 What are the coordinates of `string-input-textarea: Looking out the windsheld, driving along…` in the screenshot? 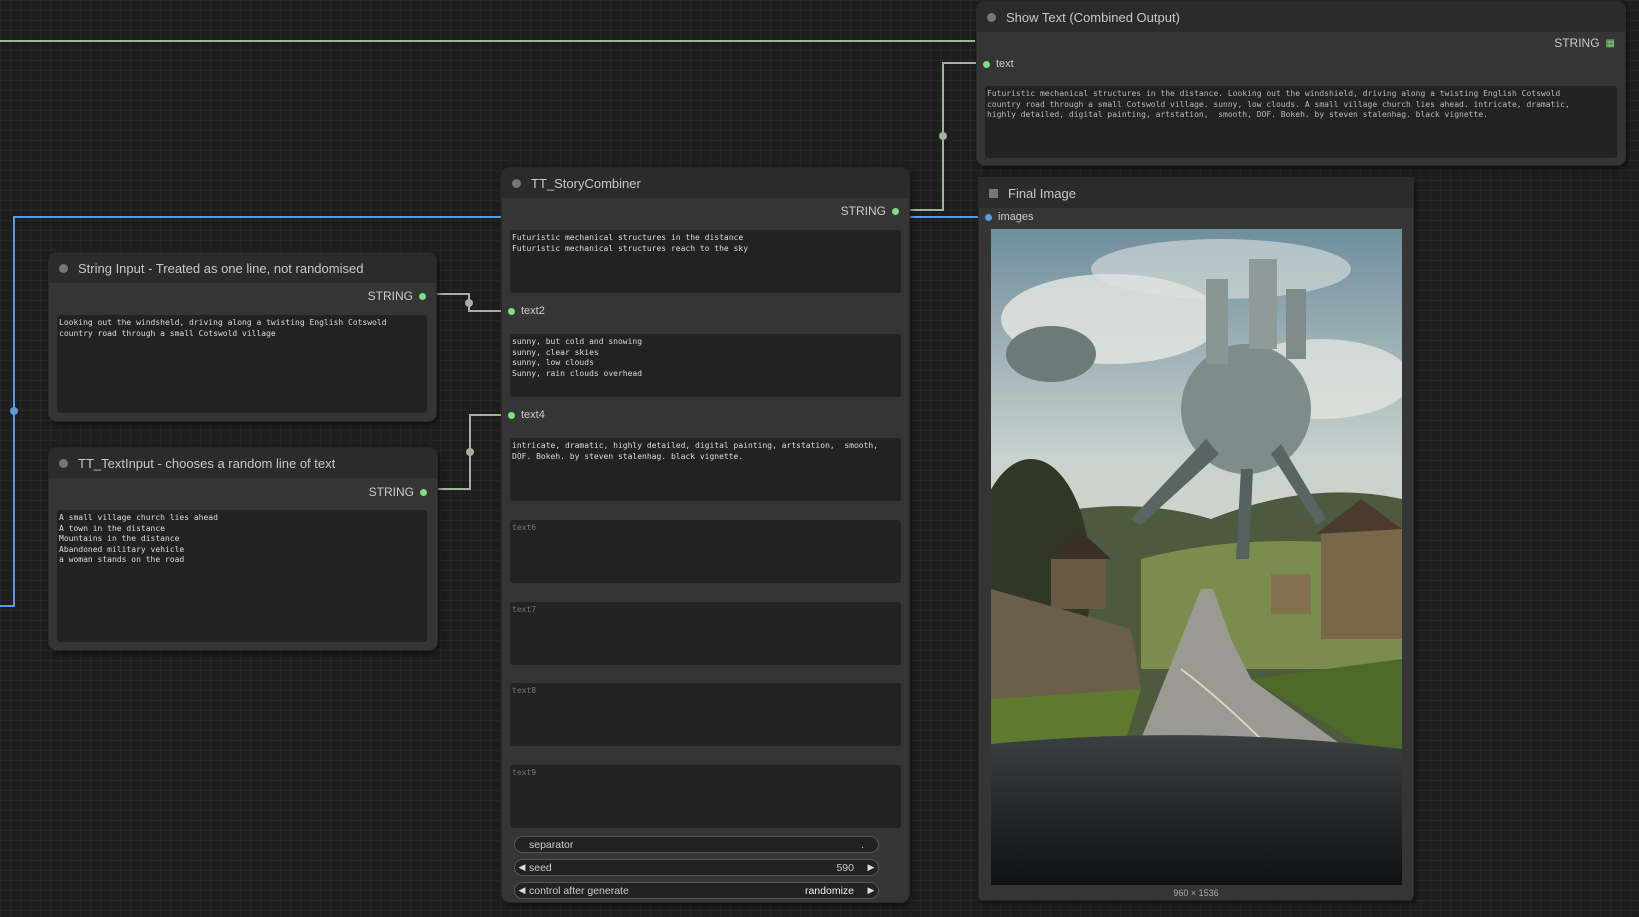 It's located at (242, 364).